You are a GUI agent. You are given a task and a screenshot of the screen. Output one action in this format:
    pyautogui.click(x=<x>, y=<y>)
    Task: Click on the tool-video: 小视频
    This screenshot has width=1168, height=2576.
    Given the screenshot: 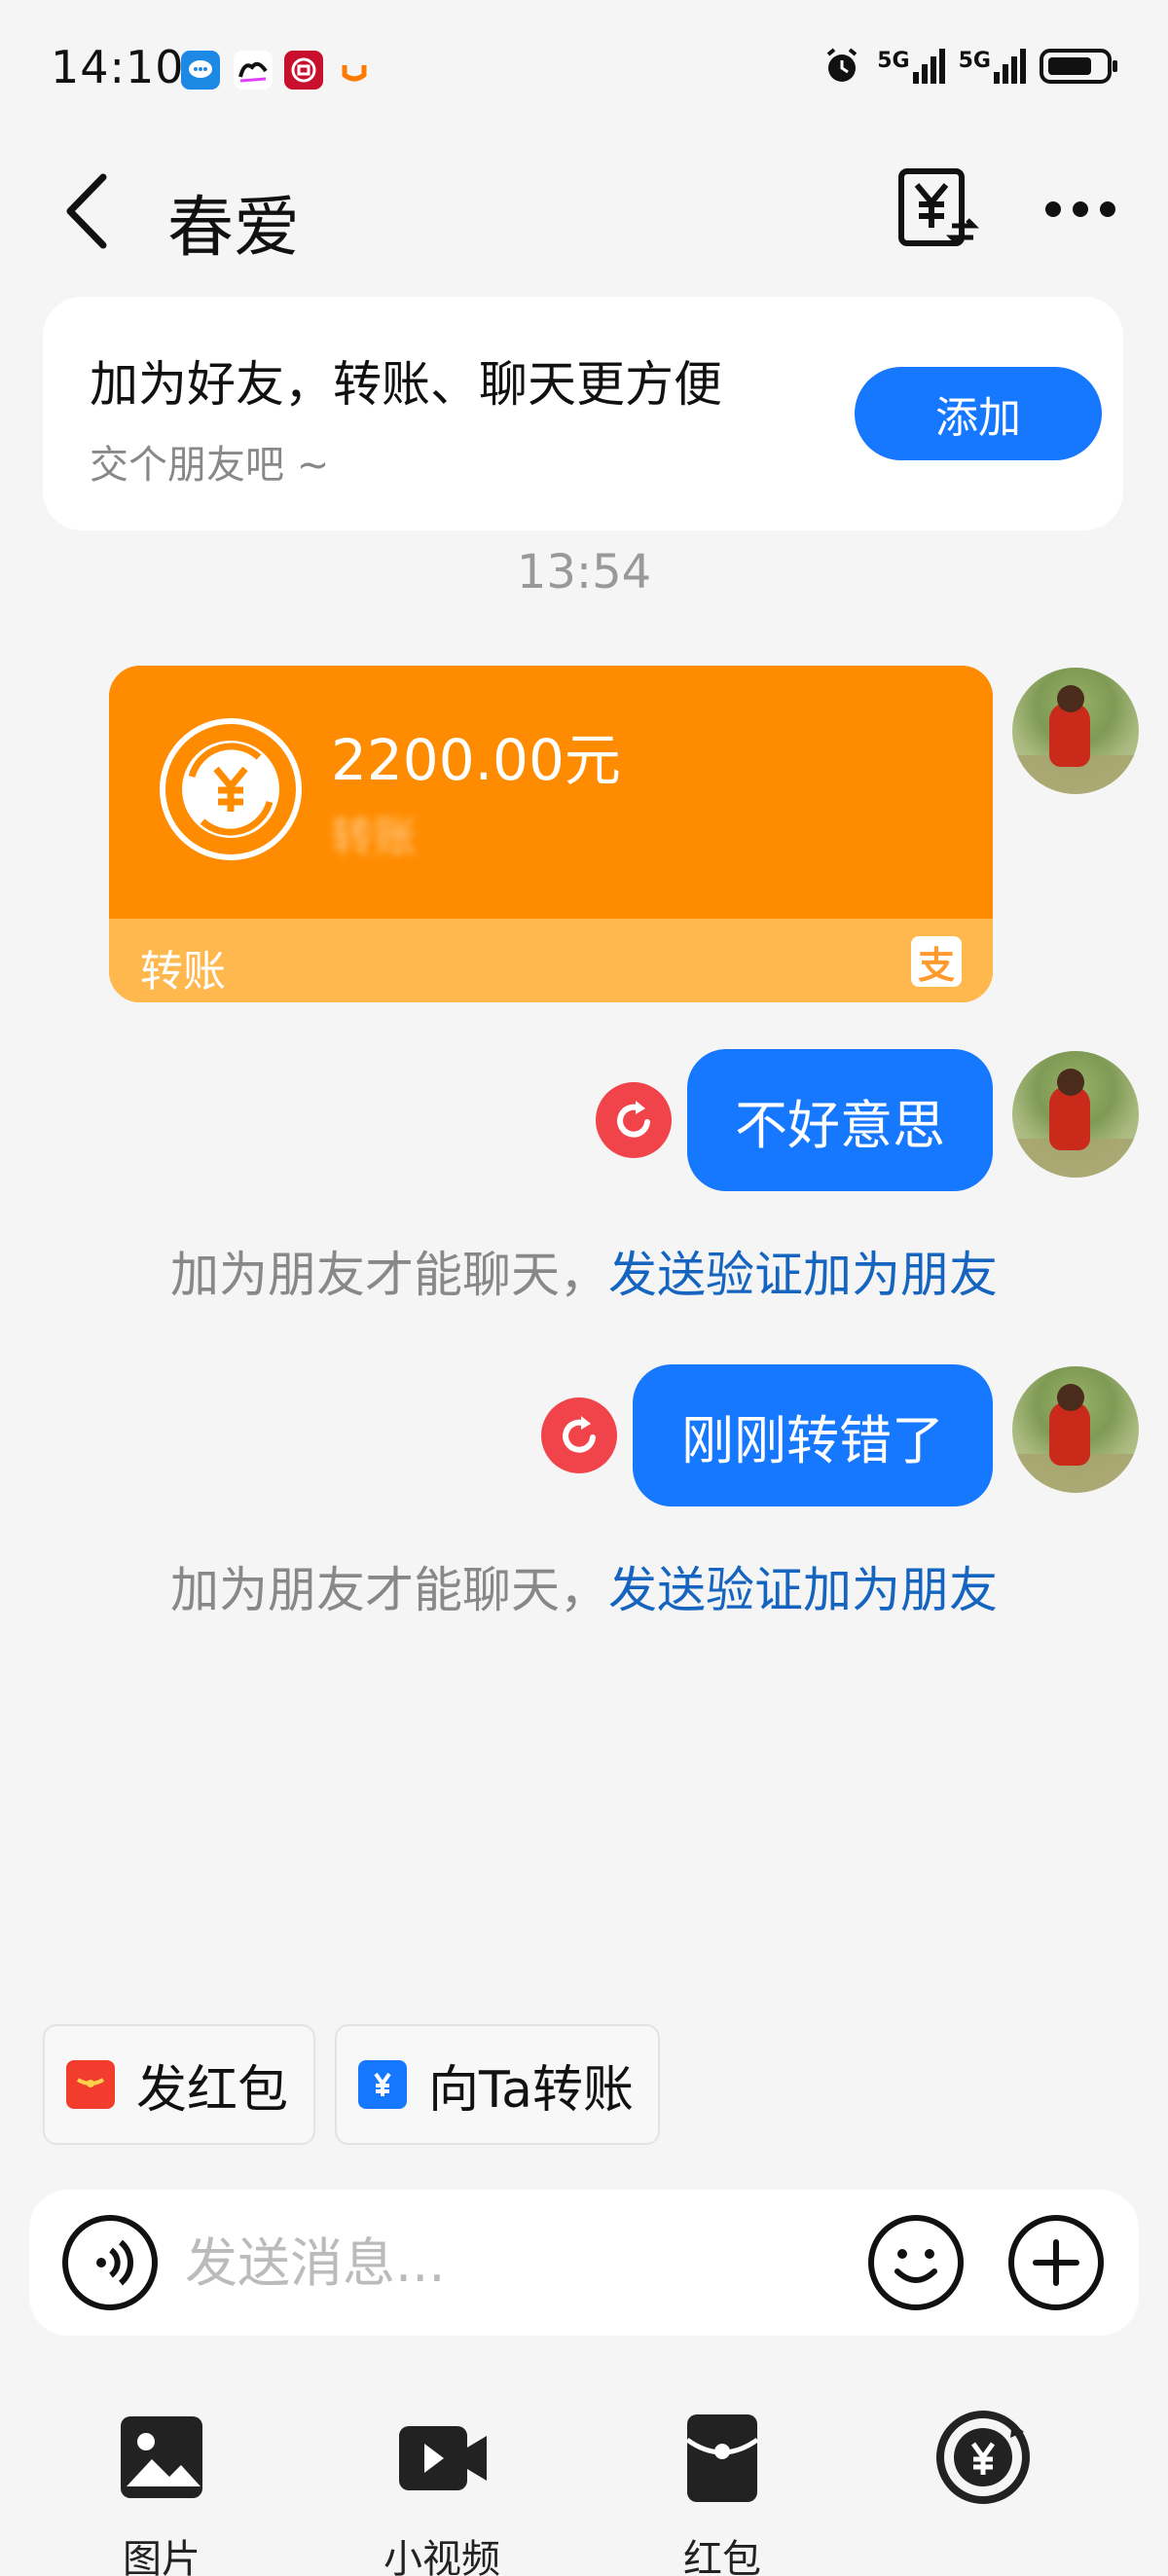 What is the action you would take?
    pyautogui.click(x=442, y=2492)
    